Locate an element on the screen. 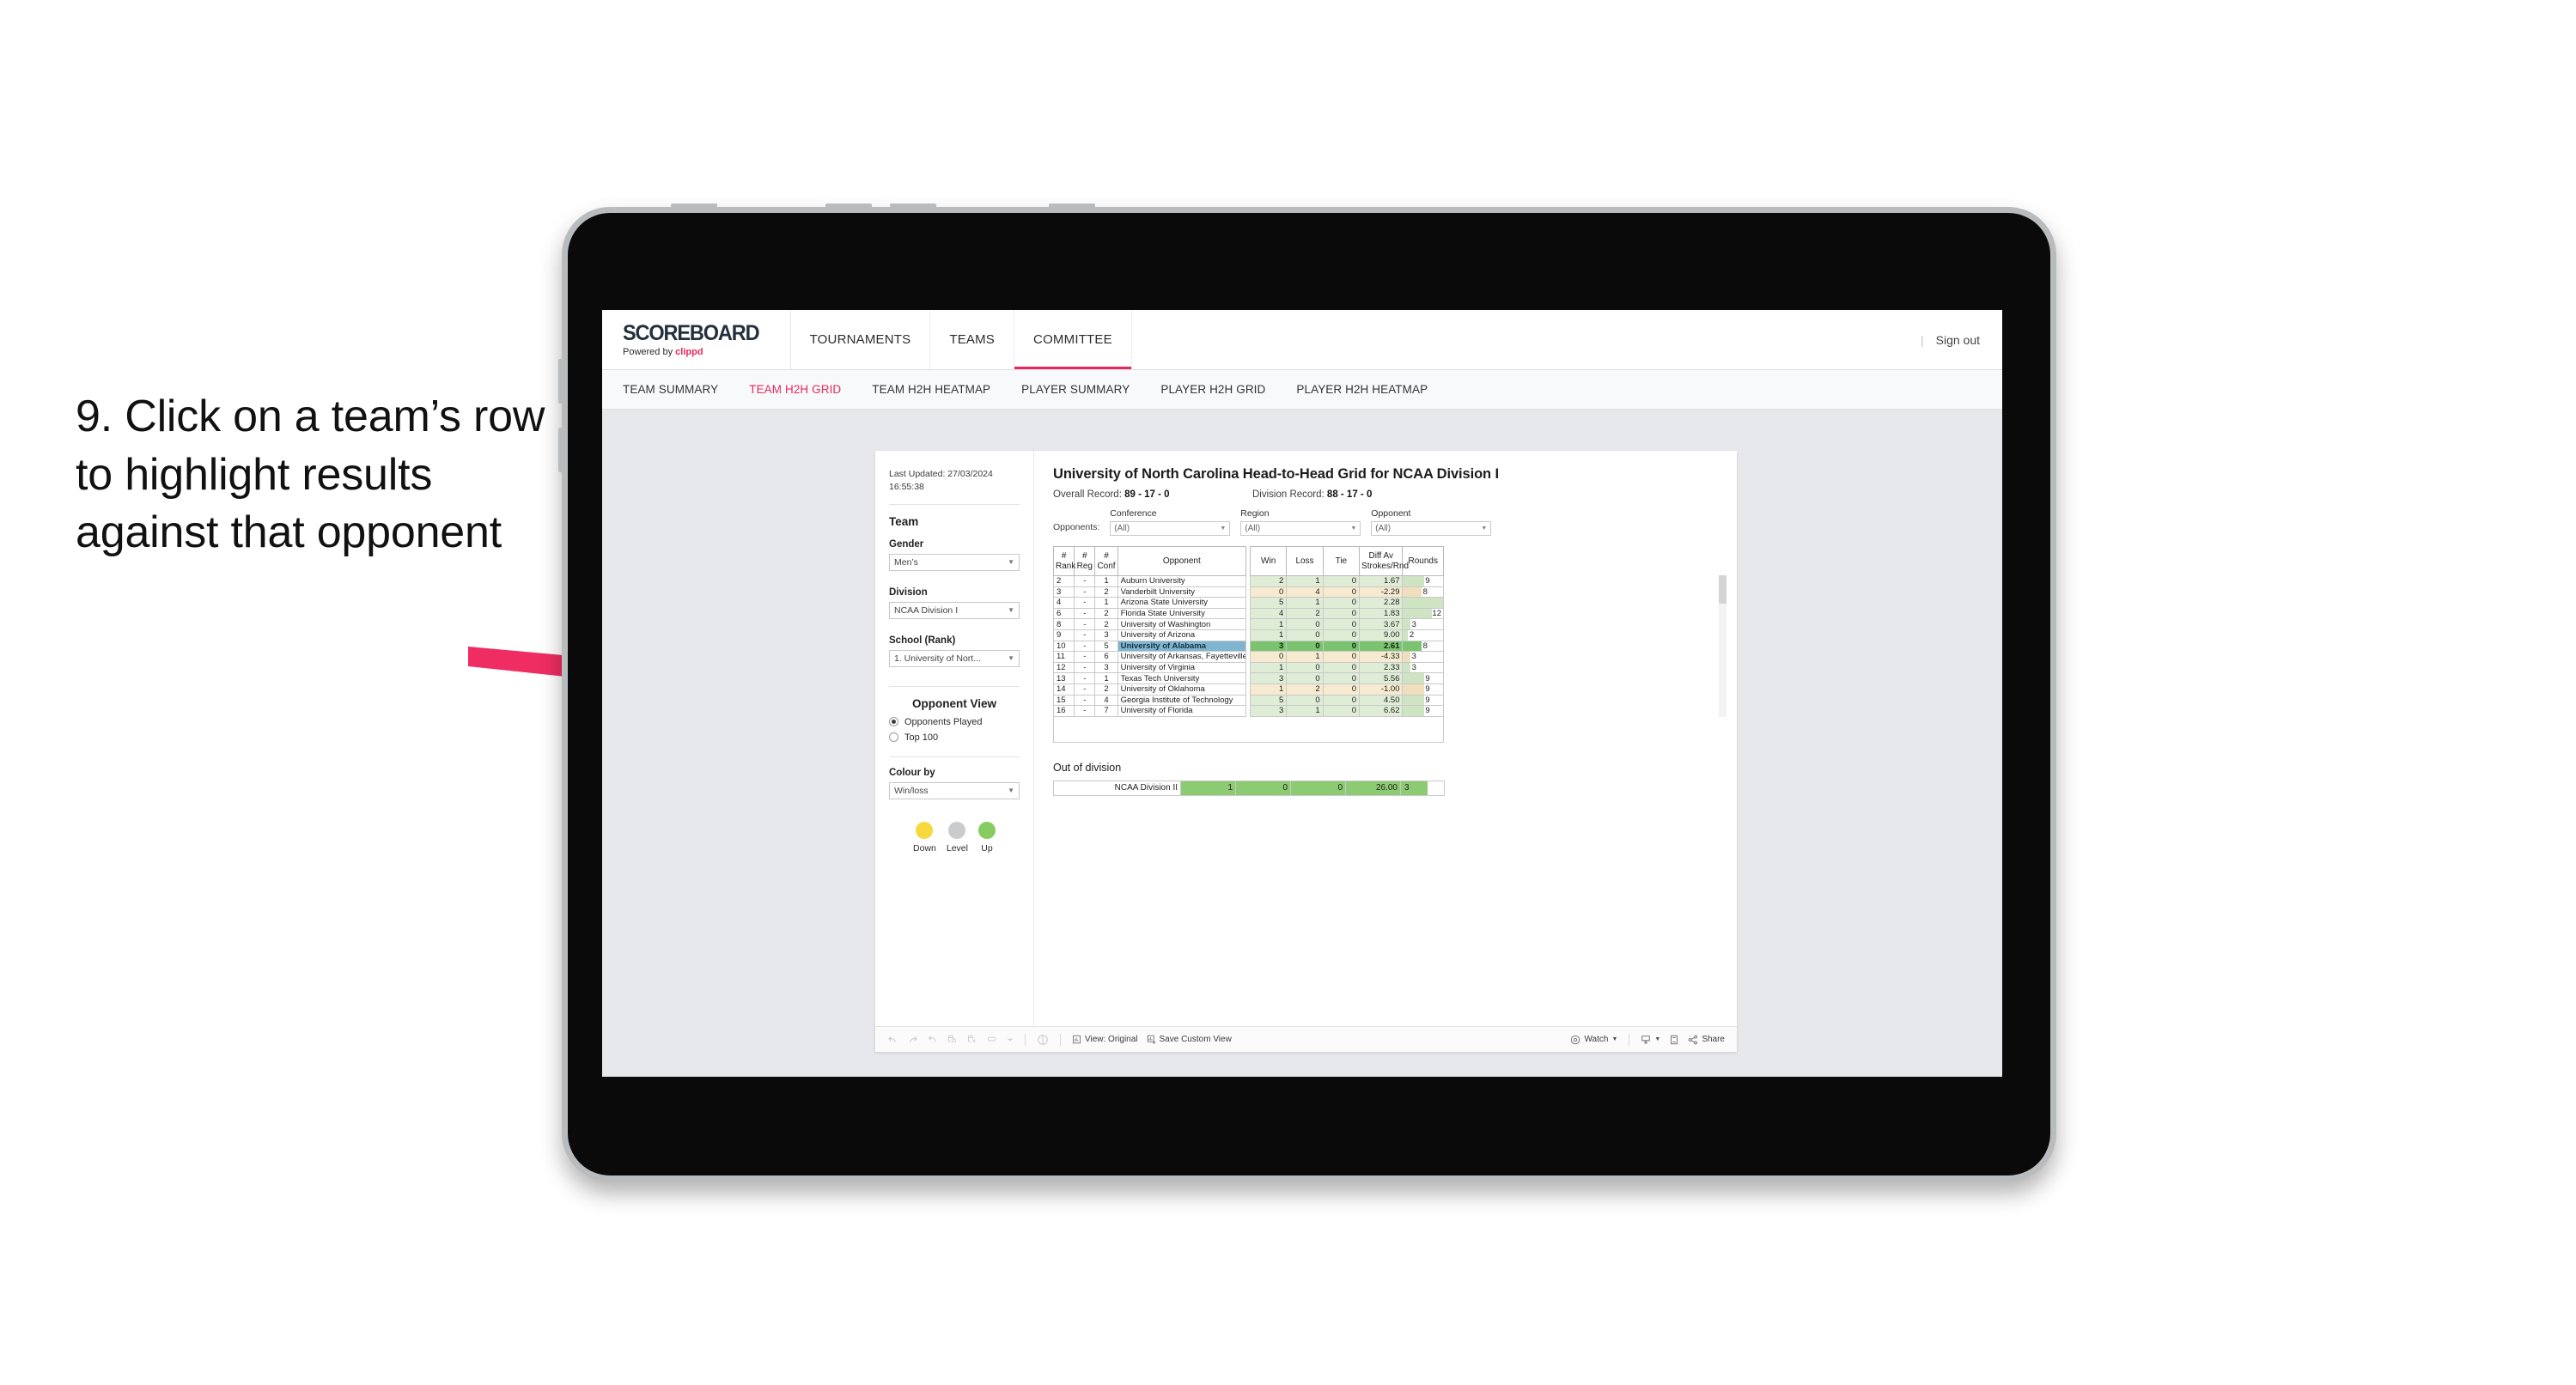 This screenshot has height=1385, width=2576. tab-team-h2h-grid: TEAM H2H GRID is located at coordinates (795, 389).